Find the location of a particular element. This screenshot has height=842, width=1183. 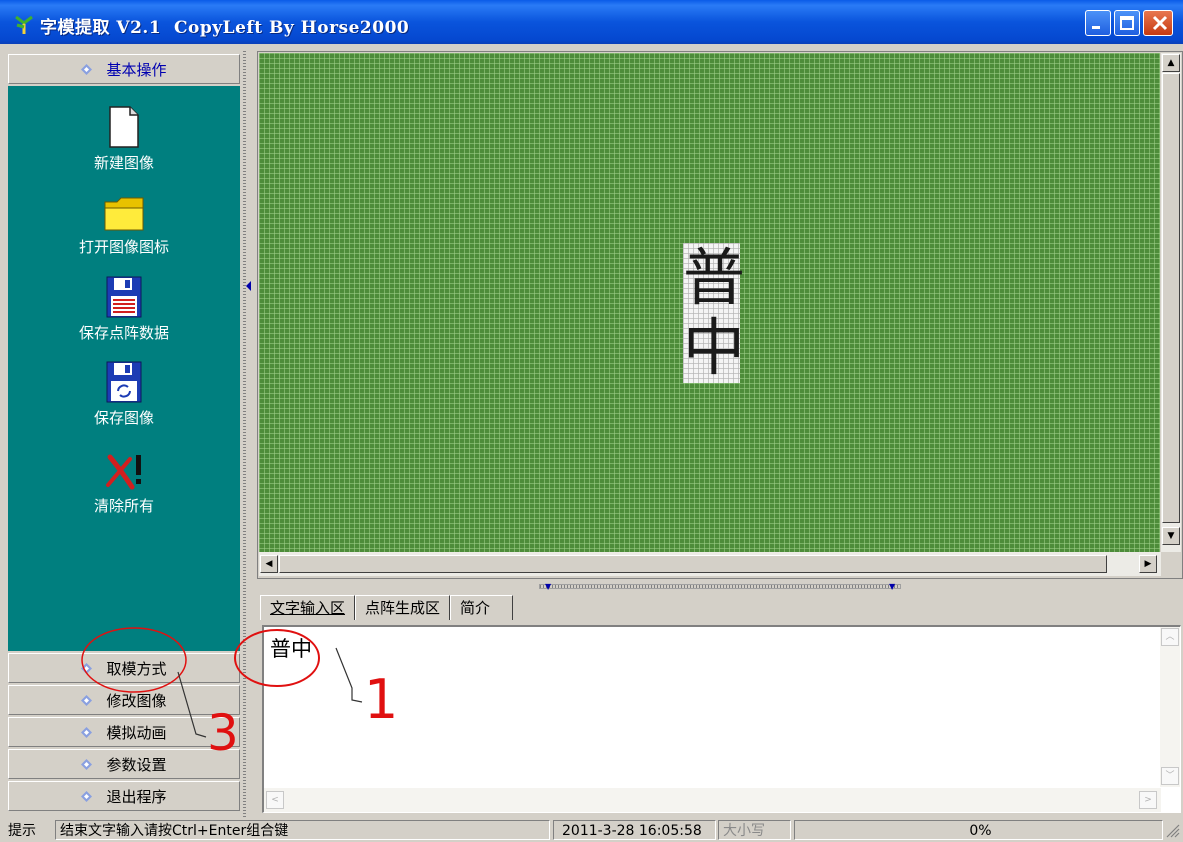

clear-all-icon is located at coordinates (123, 472).